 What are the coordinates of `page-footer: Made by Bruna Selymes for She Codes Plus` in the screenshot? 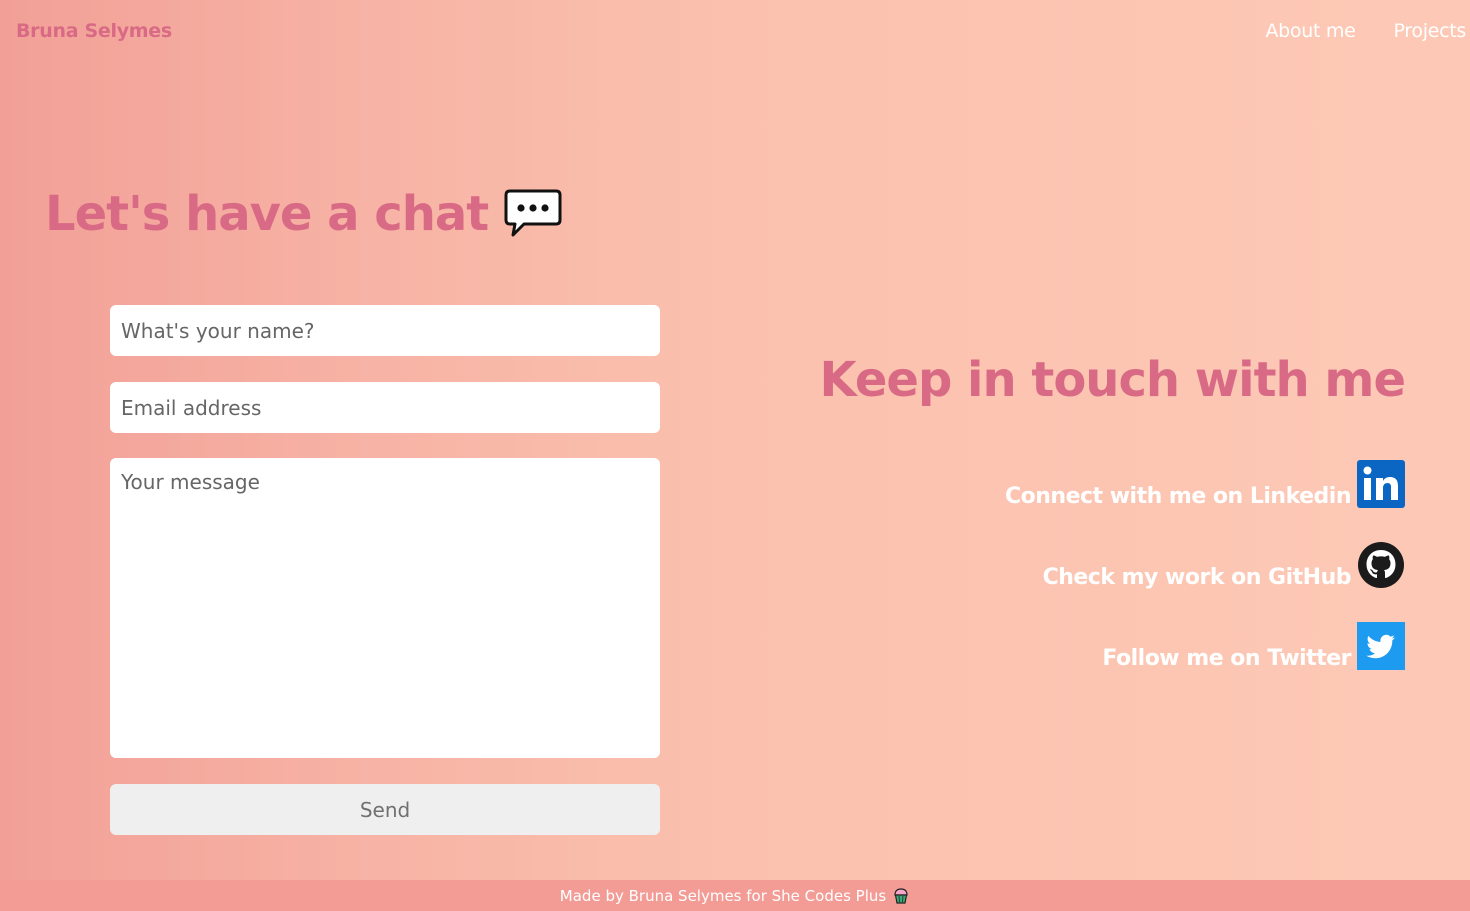 It's located at (735, 895).